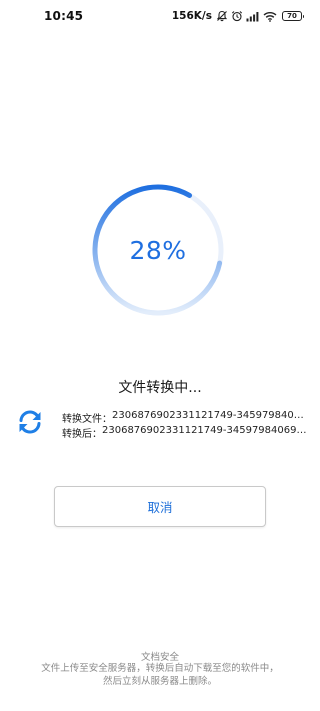 Image resolution: width=320 pixels, height=711 pixels. Describe the element at coordinates (82, 434) in the screenshot. I see `target-file-label: 转换后：` at that location.